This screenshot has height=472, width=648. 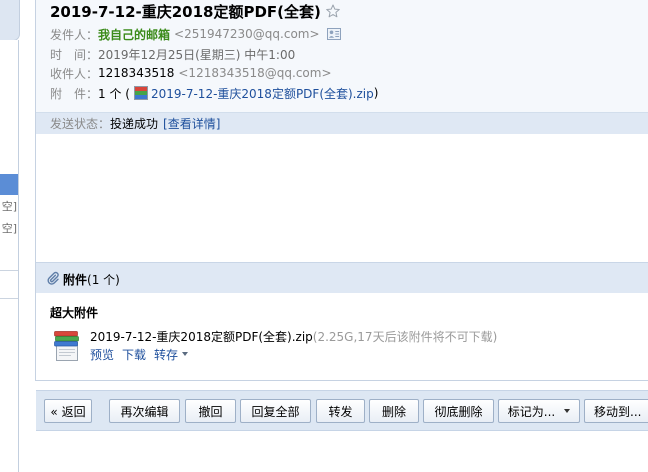 I want to click on large-attachment-label: 超大附件, so click(x=74, y=313).